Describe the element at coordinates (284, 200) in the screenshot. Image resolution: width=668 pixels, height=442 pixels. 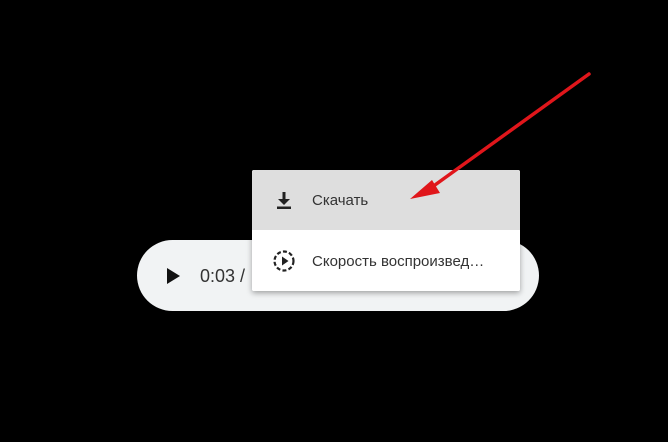
I see `download-icon` at that location.